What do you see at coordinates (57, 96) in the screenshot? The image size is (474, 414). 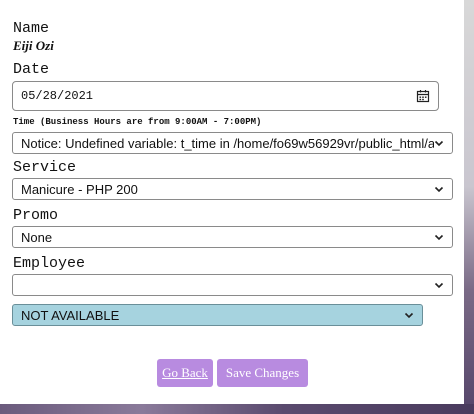 I see `date-input-value: 05/28/2021` at bounding box center [57, 96].